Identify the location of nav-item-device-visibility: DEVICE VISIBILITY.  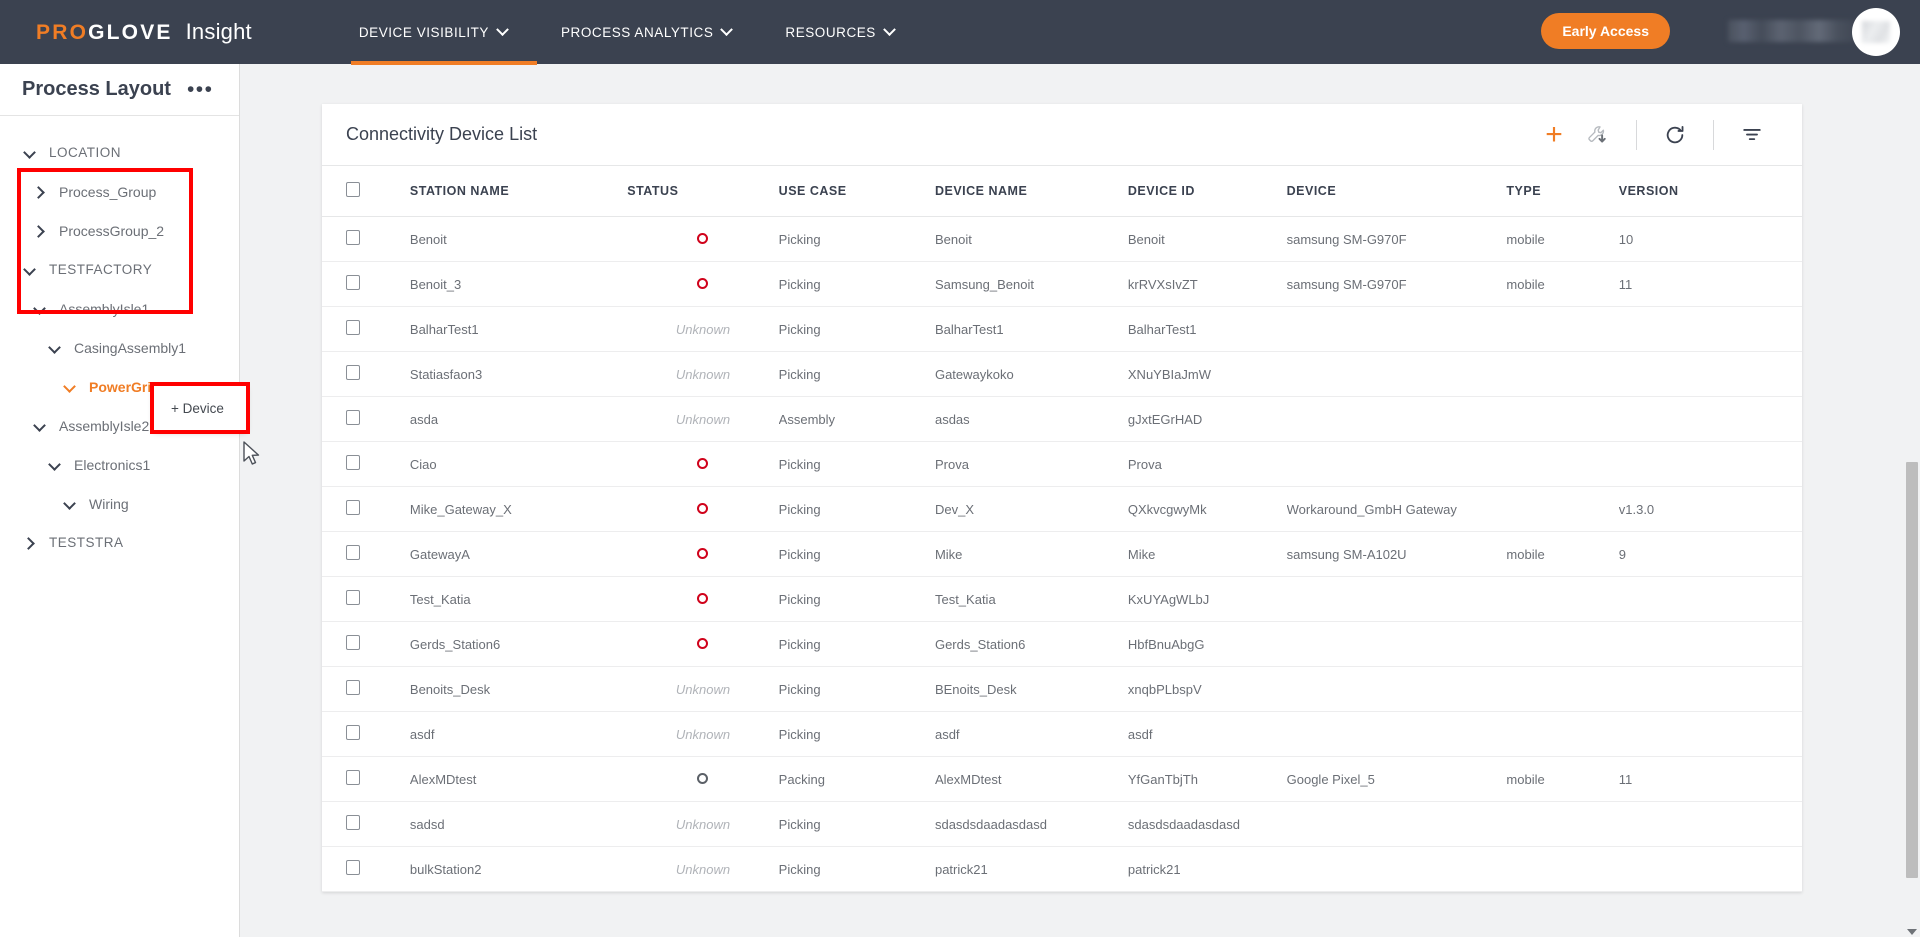
(434, 32).